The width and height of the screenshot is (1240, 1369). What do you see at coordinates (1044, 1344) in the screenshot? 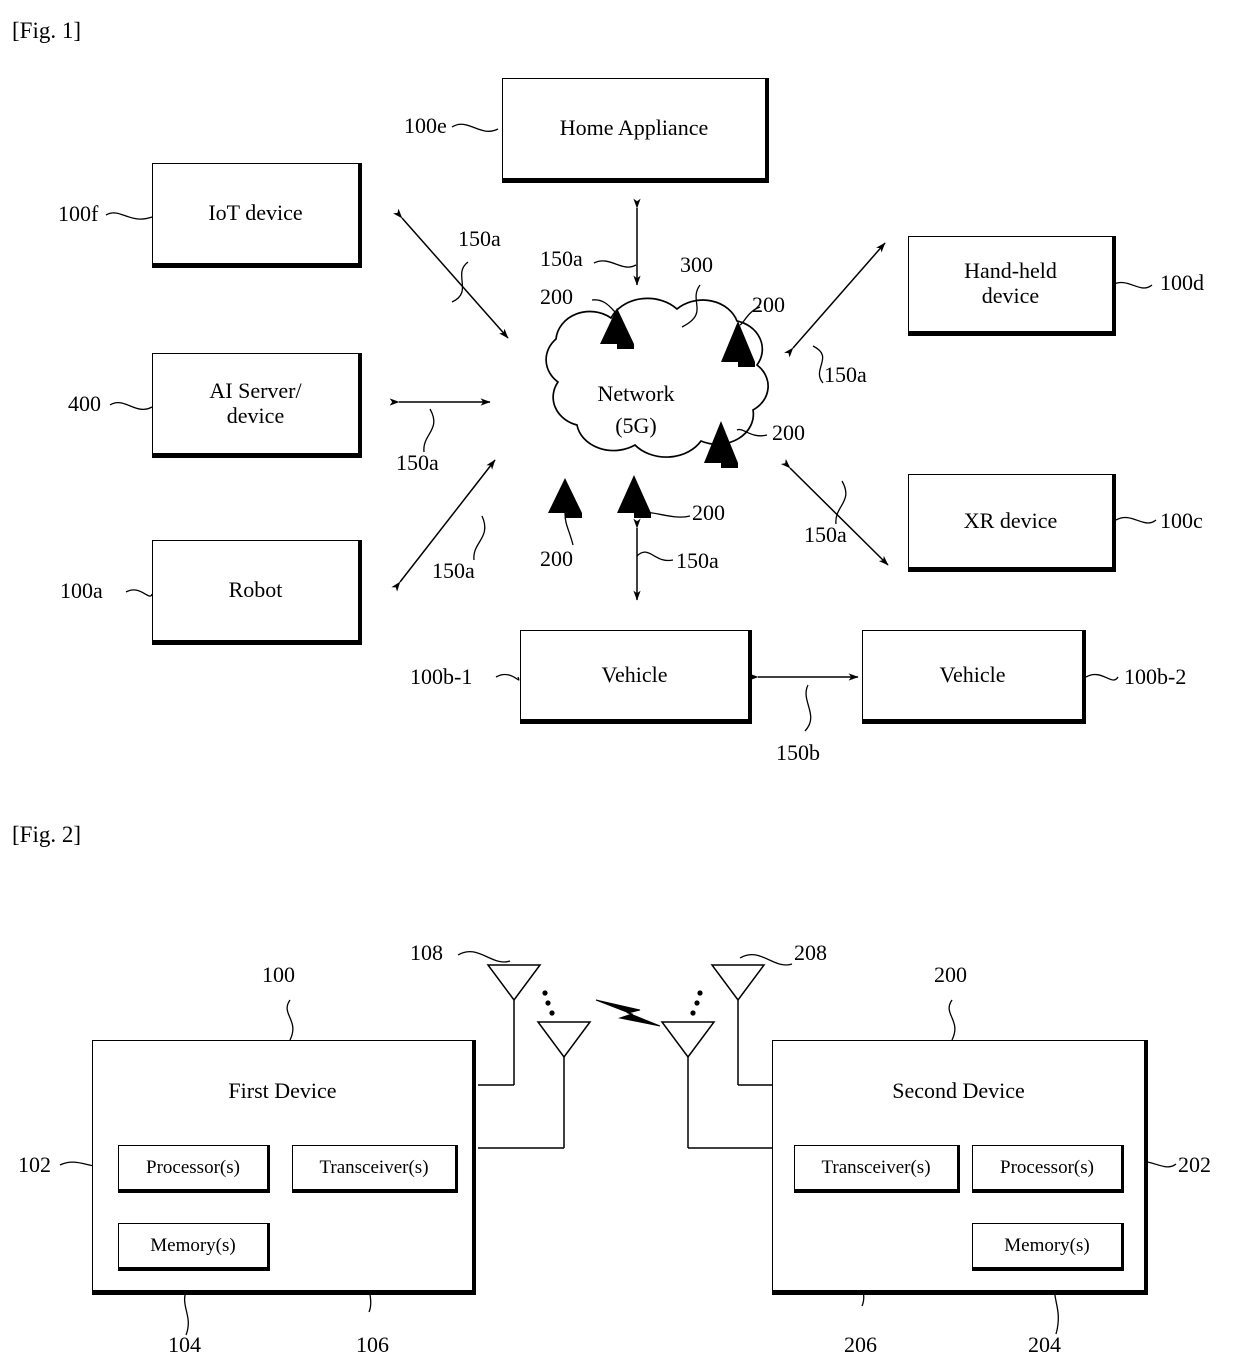
I see `ref-204: 204` at bounding box center [1044, 1344].